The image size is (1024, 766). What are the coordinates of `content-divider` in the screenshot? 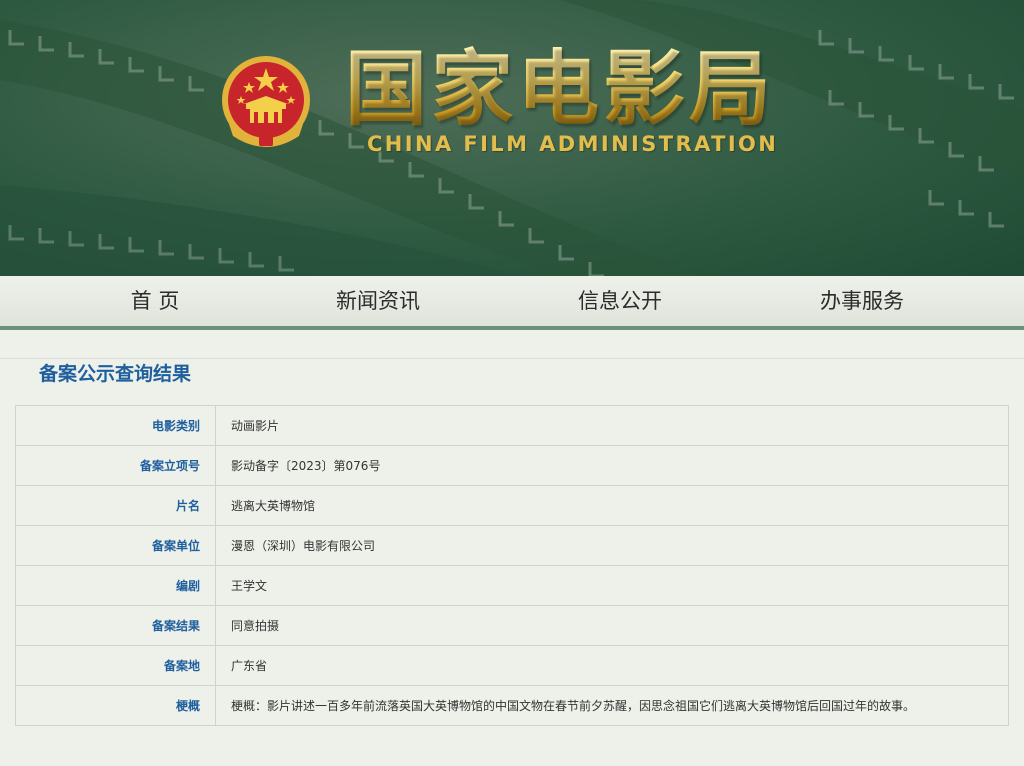 It's located at (512, 358).